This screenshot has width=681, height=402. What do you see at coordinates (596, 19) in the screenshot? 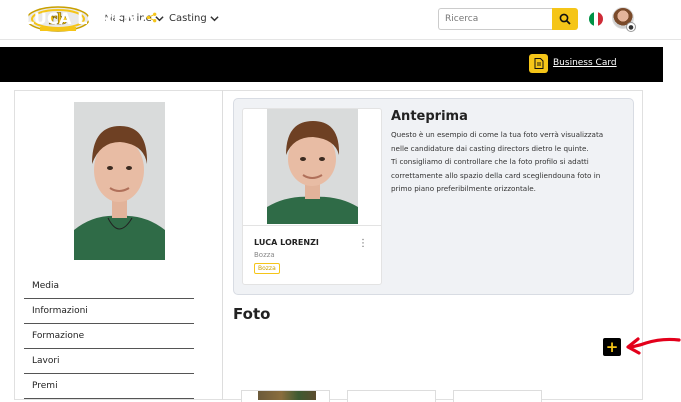
I see `italian-flag-icon` at bounding box center [596, 19].